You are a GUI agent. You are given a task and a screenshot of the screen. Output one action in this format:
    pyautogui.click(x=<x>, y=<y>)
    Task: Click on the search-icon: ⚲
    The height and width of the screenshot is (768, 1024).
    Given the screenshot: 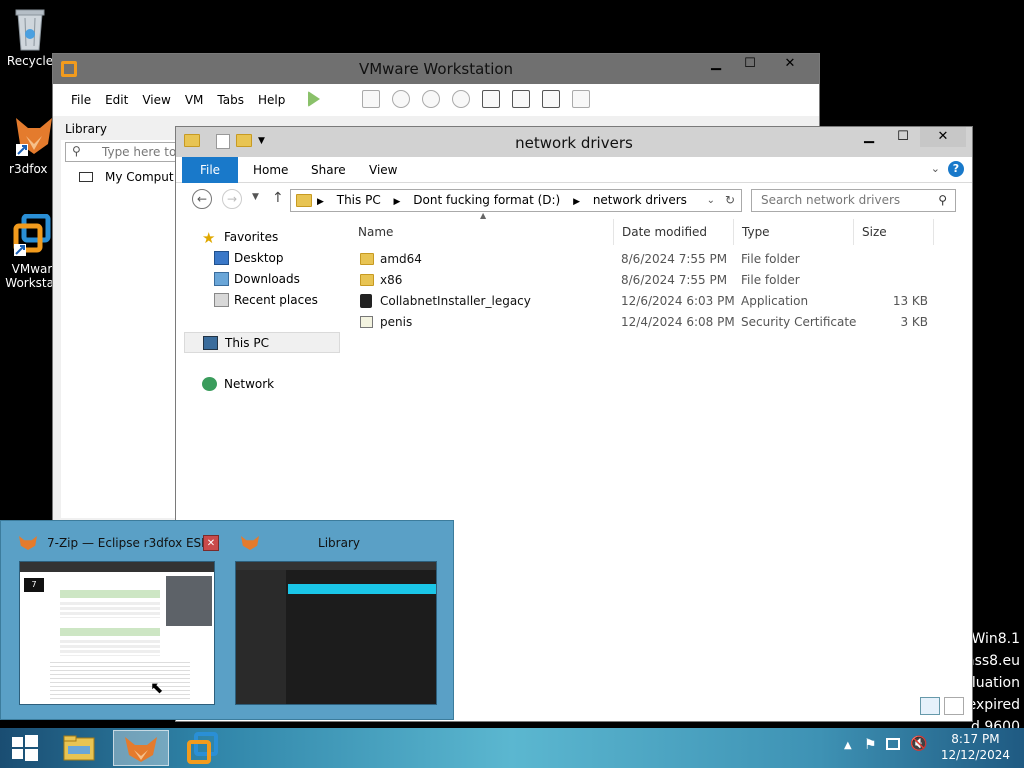 What is the action you would take?
    pyautogui.click(x=942, y=200)
    